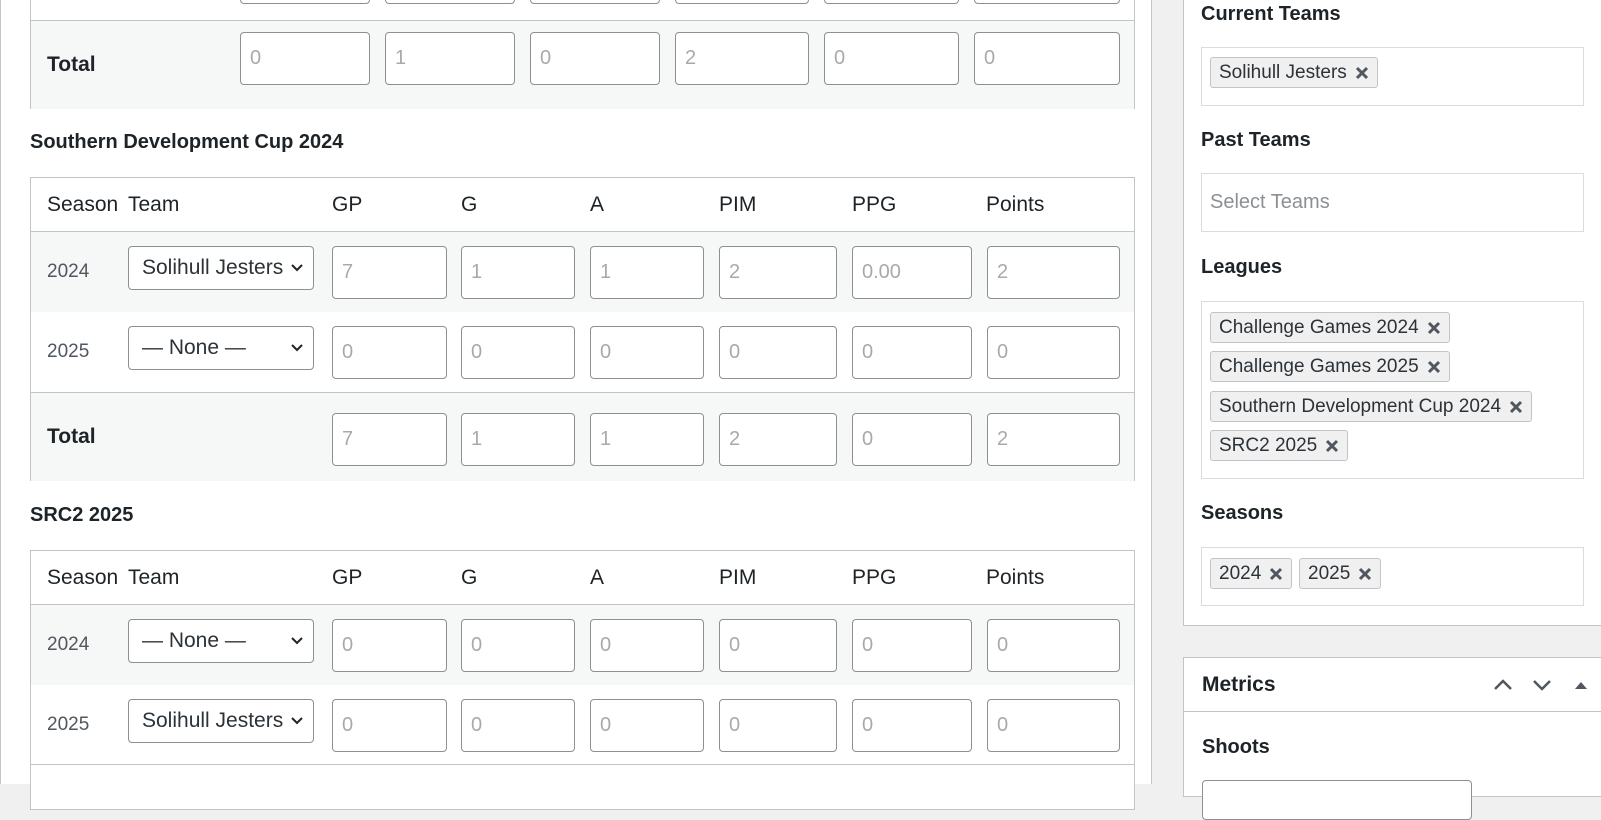 Image resolution: width=1601 pixels, height=820 pixels. Describe the element at coordinates (1329, 573) in the screenshot. I see `chip-label: 2025` at that location.